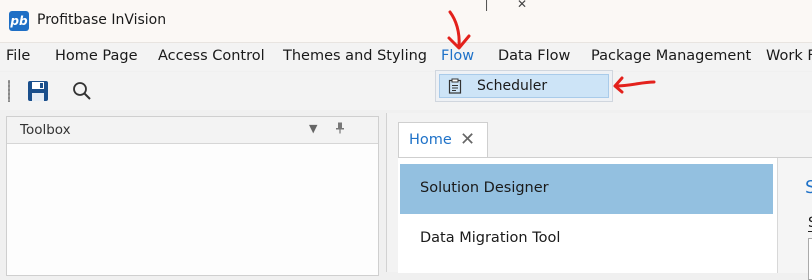 Image resolution: width=812 pixels, height=280 pixels. I want to click on menu-item-scheduler: Scheduler, so click(524, 86).